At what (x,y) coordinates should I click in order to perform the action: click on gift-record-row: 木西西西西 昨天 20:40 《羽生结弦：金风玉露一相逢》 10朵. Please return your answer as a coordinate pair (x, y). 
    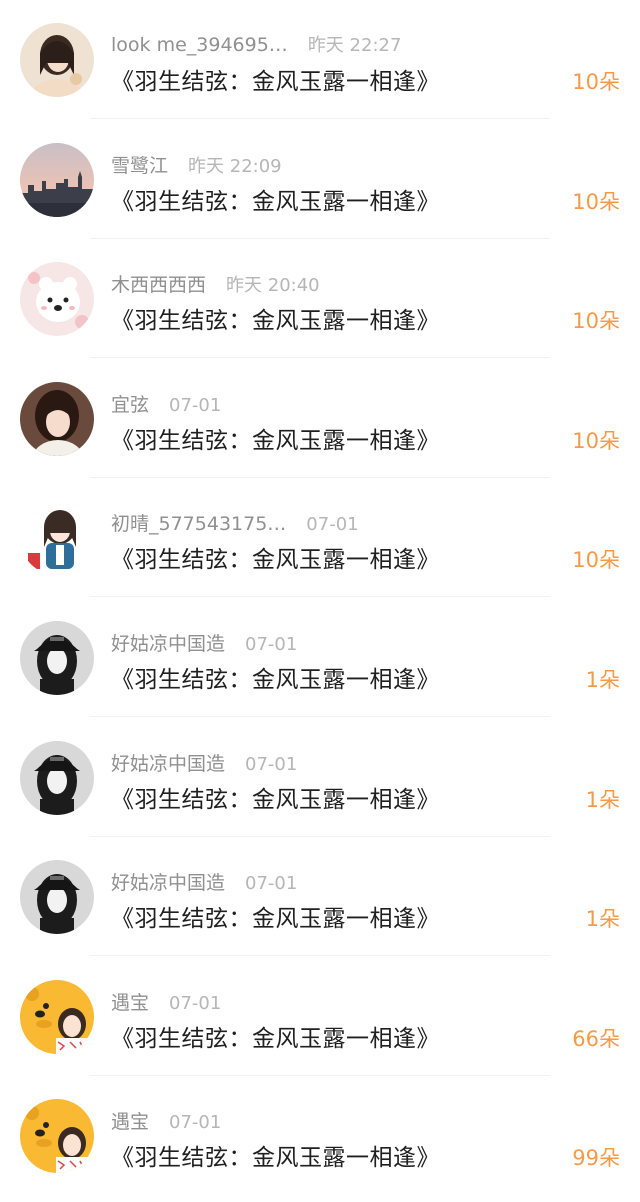
    Looking at the image, I should click on (320, 298).